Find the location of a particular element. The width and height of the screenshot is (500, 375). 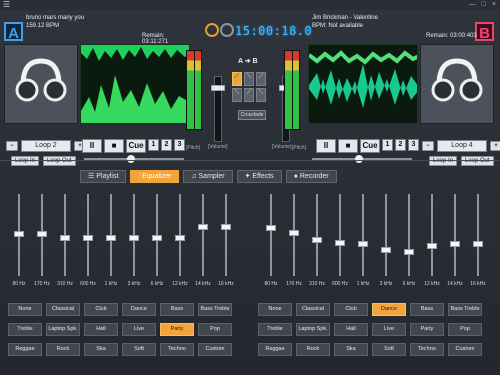

deck-a-loop-select: Loop 2 is located at coordinates (46, 146).